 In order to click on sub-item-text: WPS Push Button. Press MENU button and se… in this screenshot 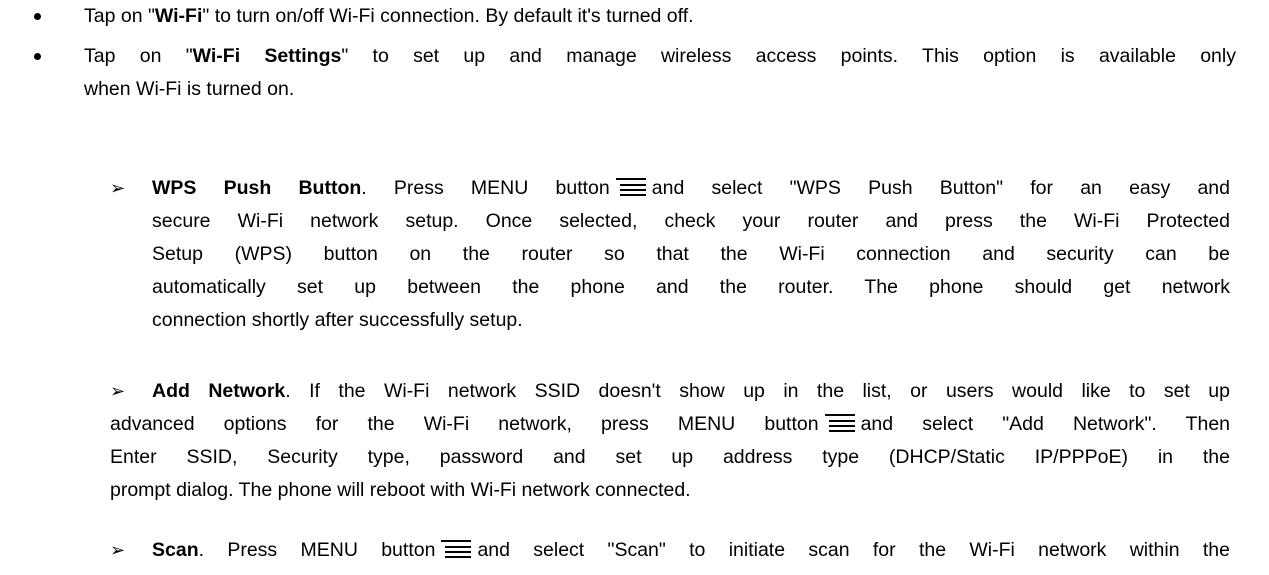, I will do `click(691, 188)`.